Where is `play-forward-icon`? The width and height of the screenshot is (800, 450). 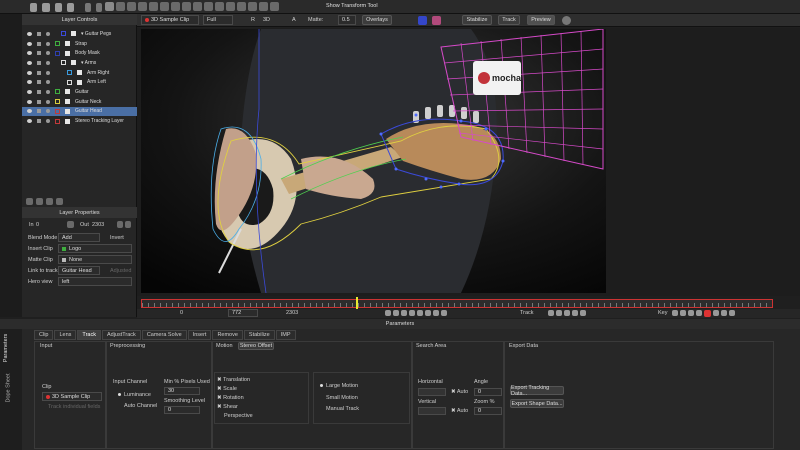 play-forward-icon is located at coordinates (420, 313).